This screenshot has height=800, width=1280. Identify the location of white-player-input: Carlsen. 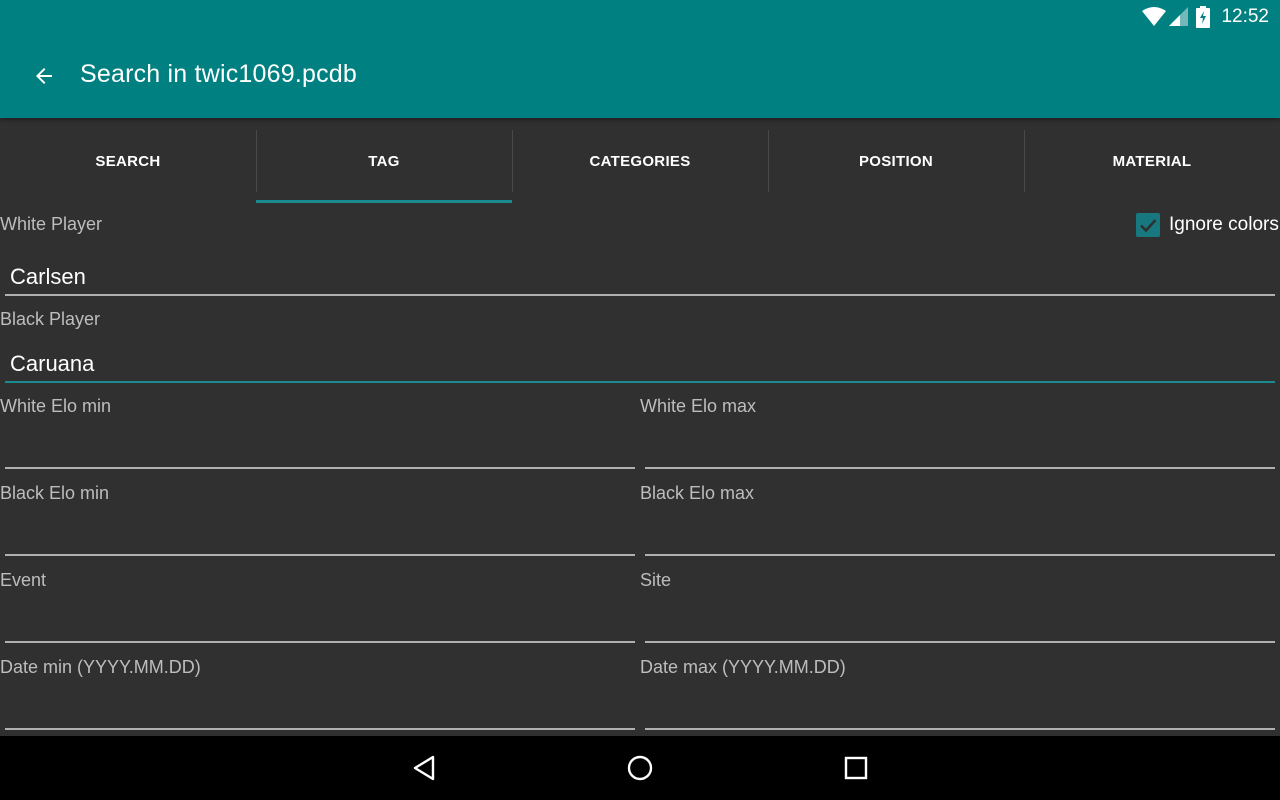
(640, 276).